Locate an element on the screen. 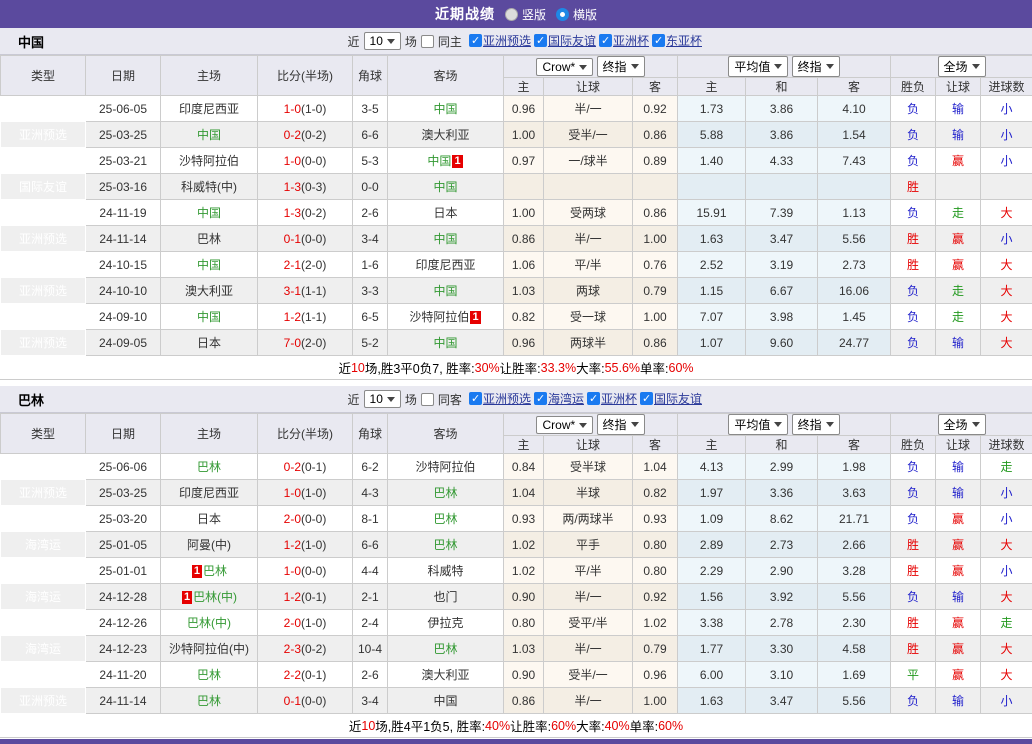 This screenshot has width=1032, height=744. match-date: 25-03-25 is located at coordinates (123, 493).